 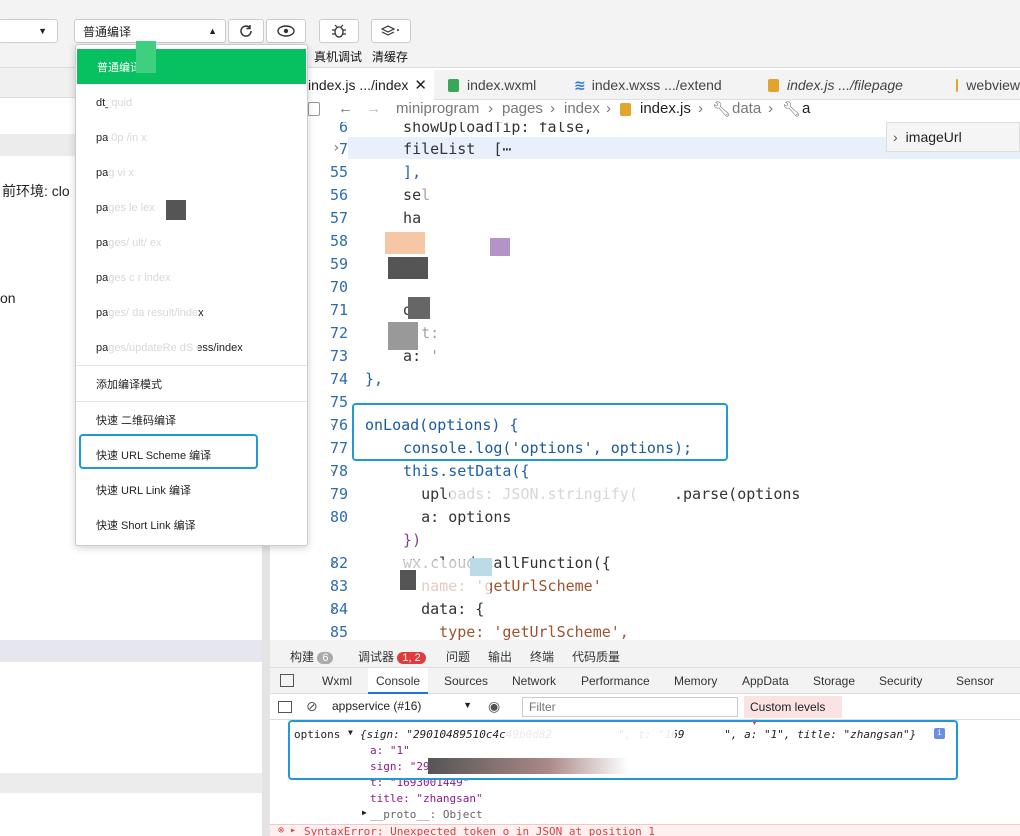 I want to click on line-number: 82, so click(x=338, y=563).